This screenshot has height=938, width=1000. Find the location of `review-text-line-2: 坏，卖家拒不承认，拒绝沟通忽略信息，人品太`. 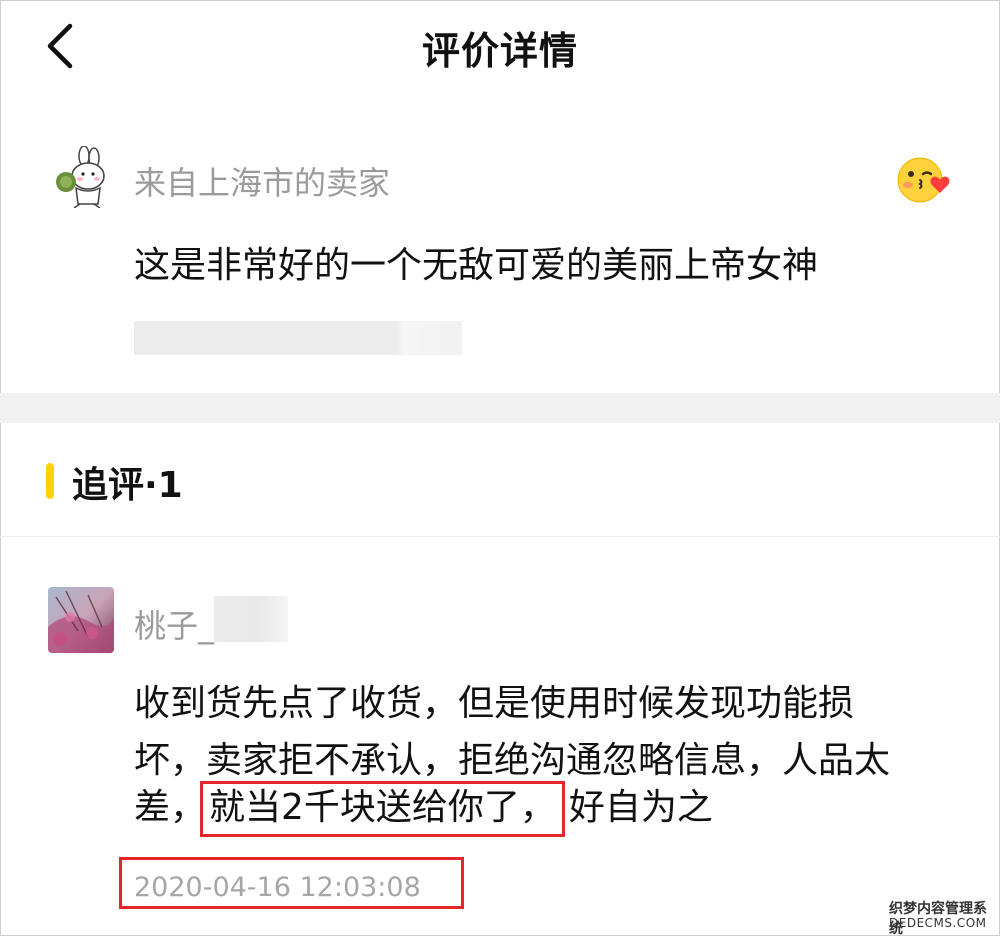

review-text-line-2: 坏，卖家拒不承认，拒绝沟通忽略信息，人品太 is located at coordinates (512, 760).